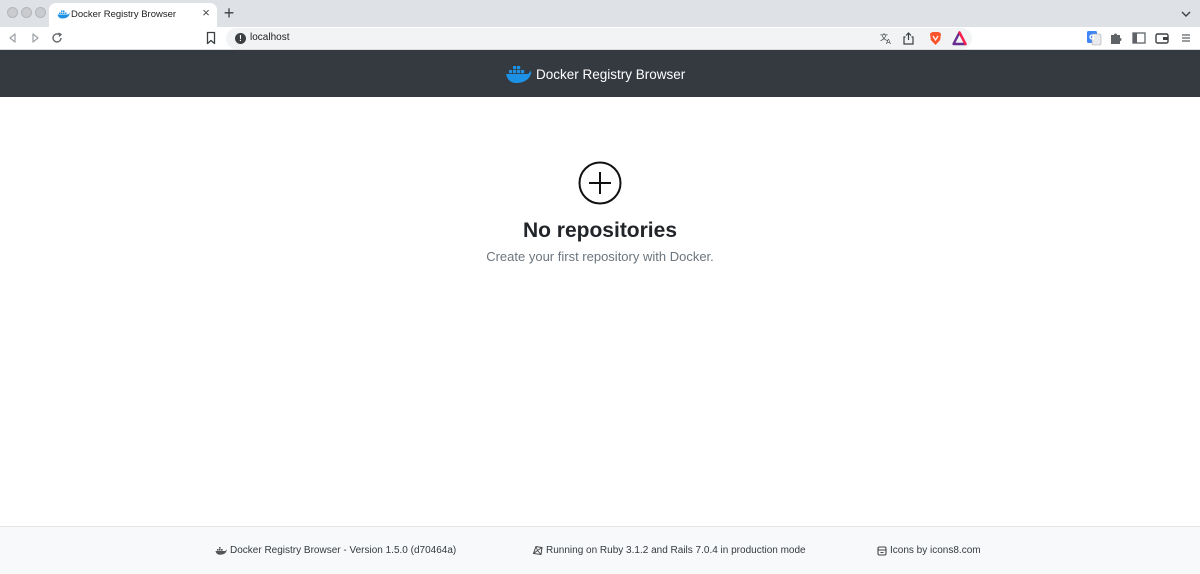 The image size is (1200, 574). I want to click on browser-tab: Docker Registry Browser ×, so click(133, 15).